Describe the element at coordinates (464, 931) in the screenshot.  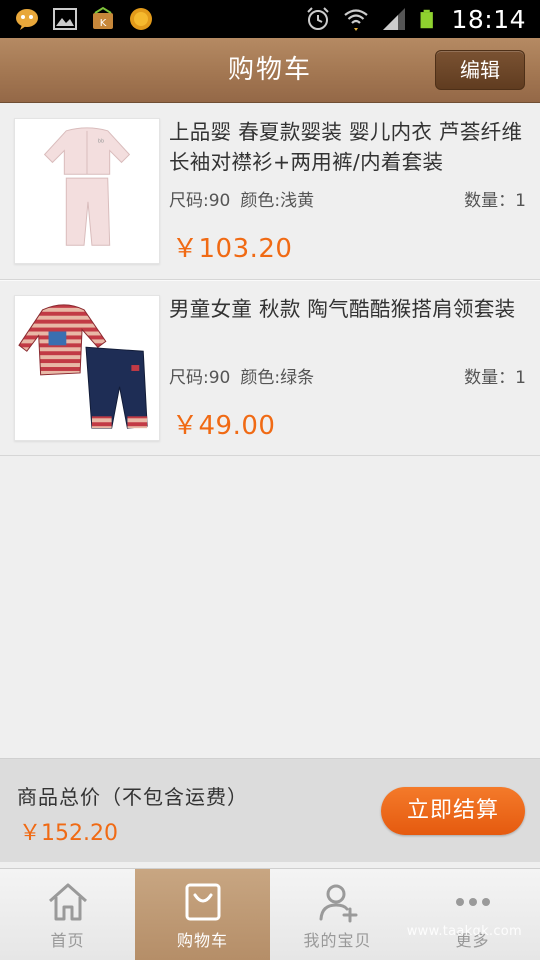
I see `watermark: www.taakqk.com` at that location.